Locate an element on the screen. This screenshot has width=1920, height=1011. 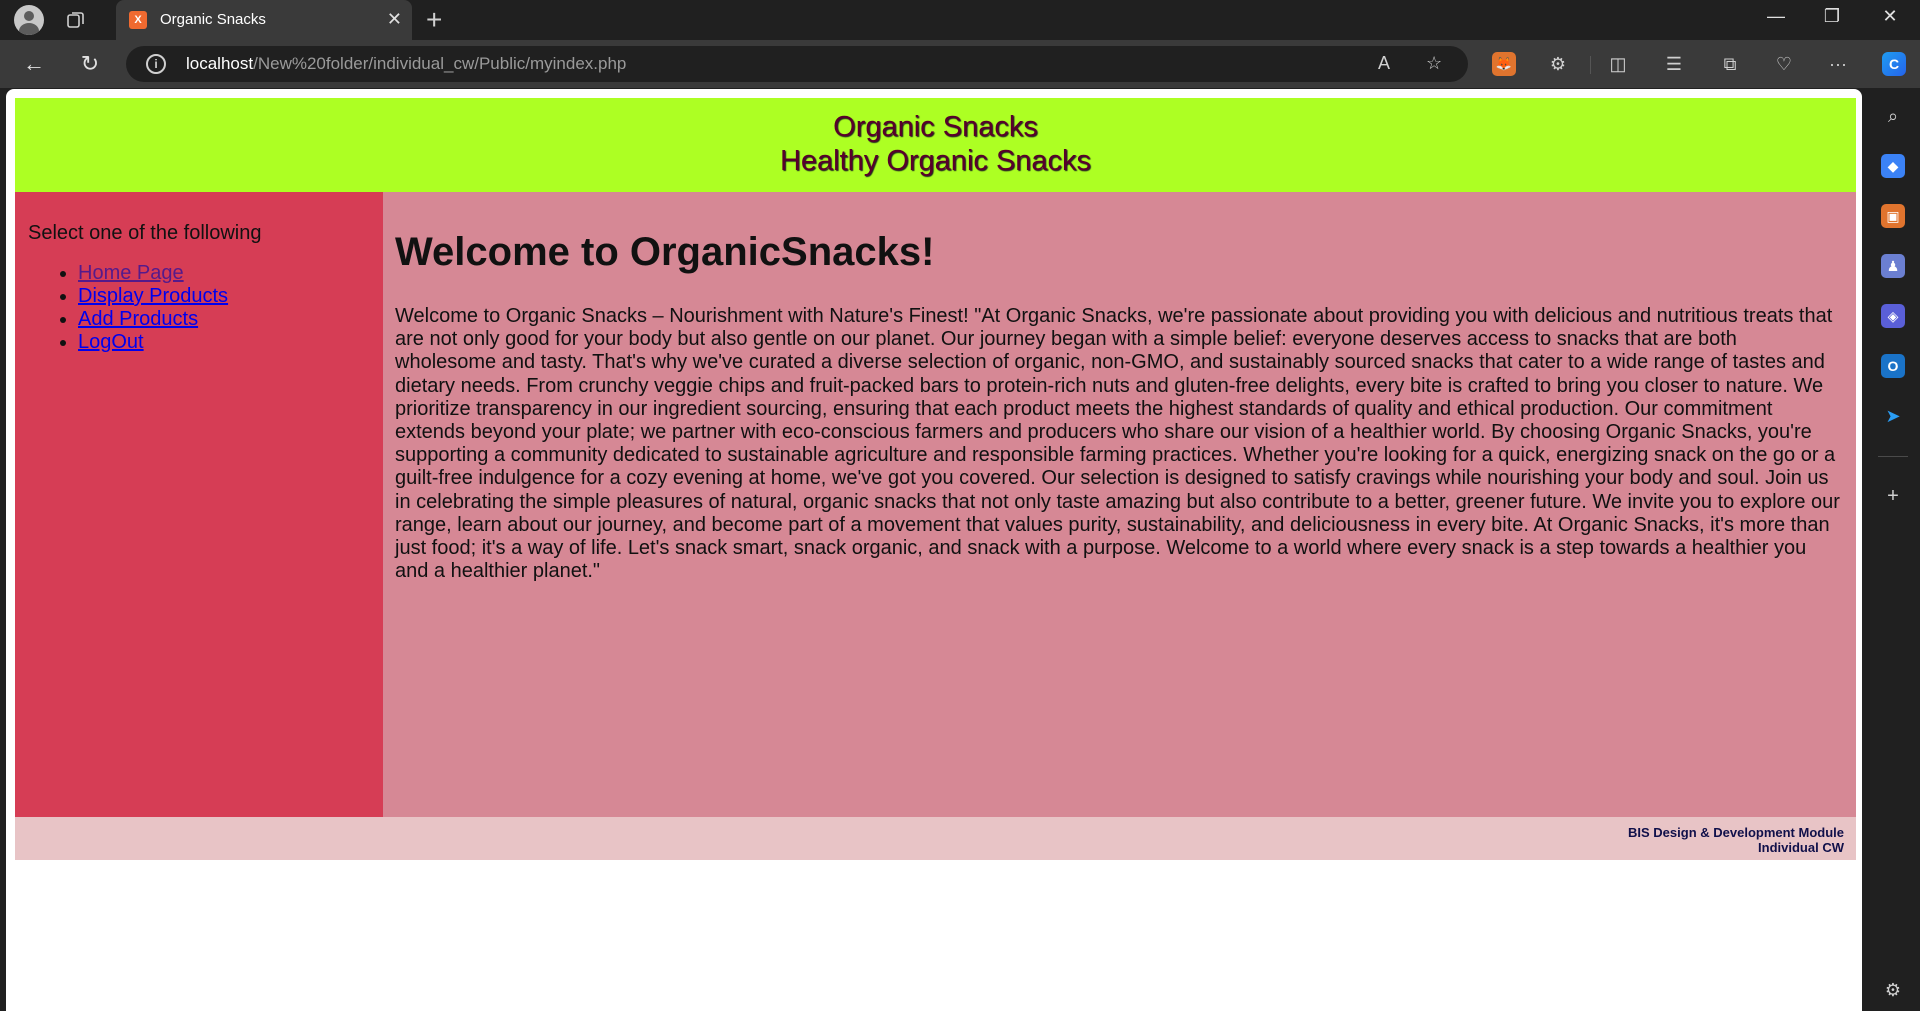
refresh-button: ↻ is located at coordinates (90, 64).